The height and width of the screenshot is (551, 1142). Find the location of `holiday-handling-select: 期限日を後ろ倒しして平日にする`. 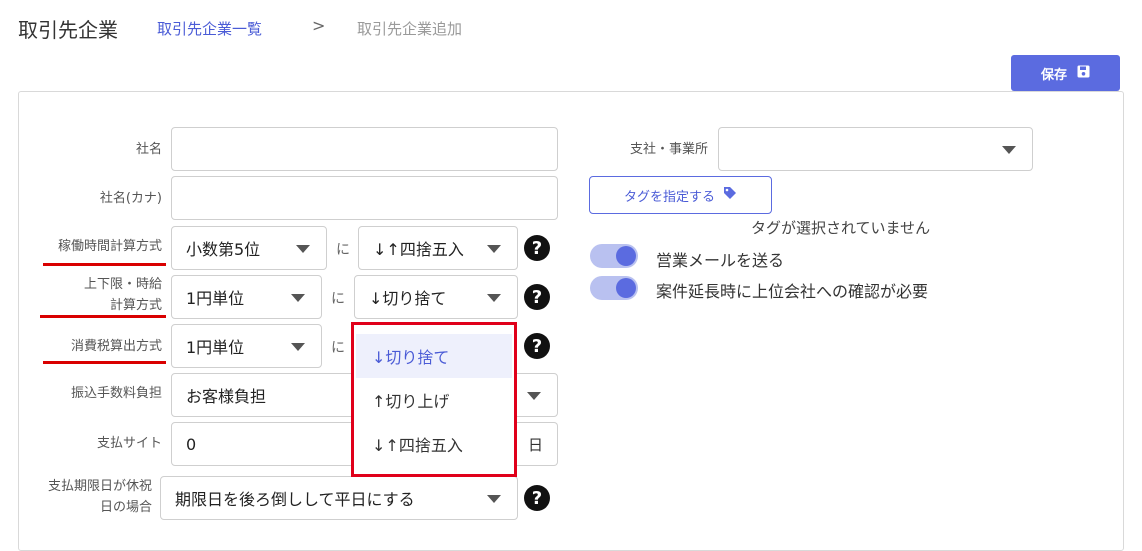

holiday-handling-select: 期限日を後ろ倒しして平日にする is located at coordinates (339, 498).